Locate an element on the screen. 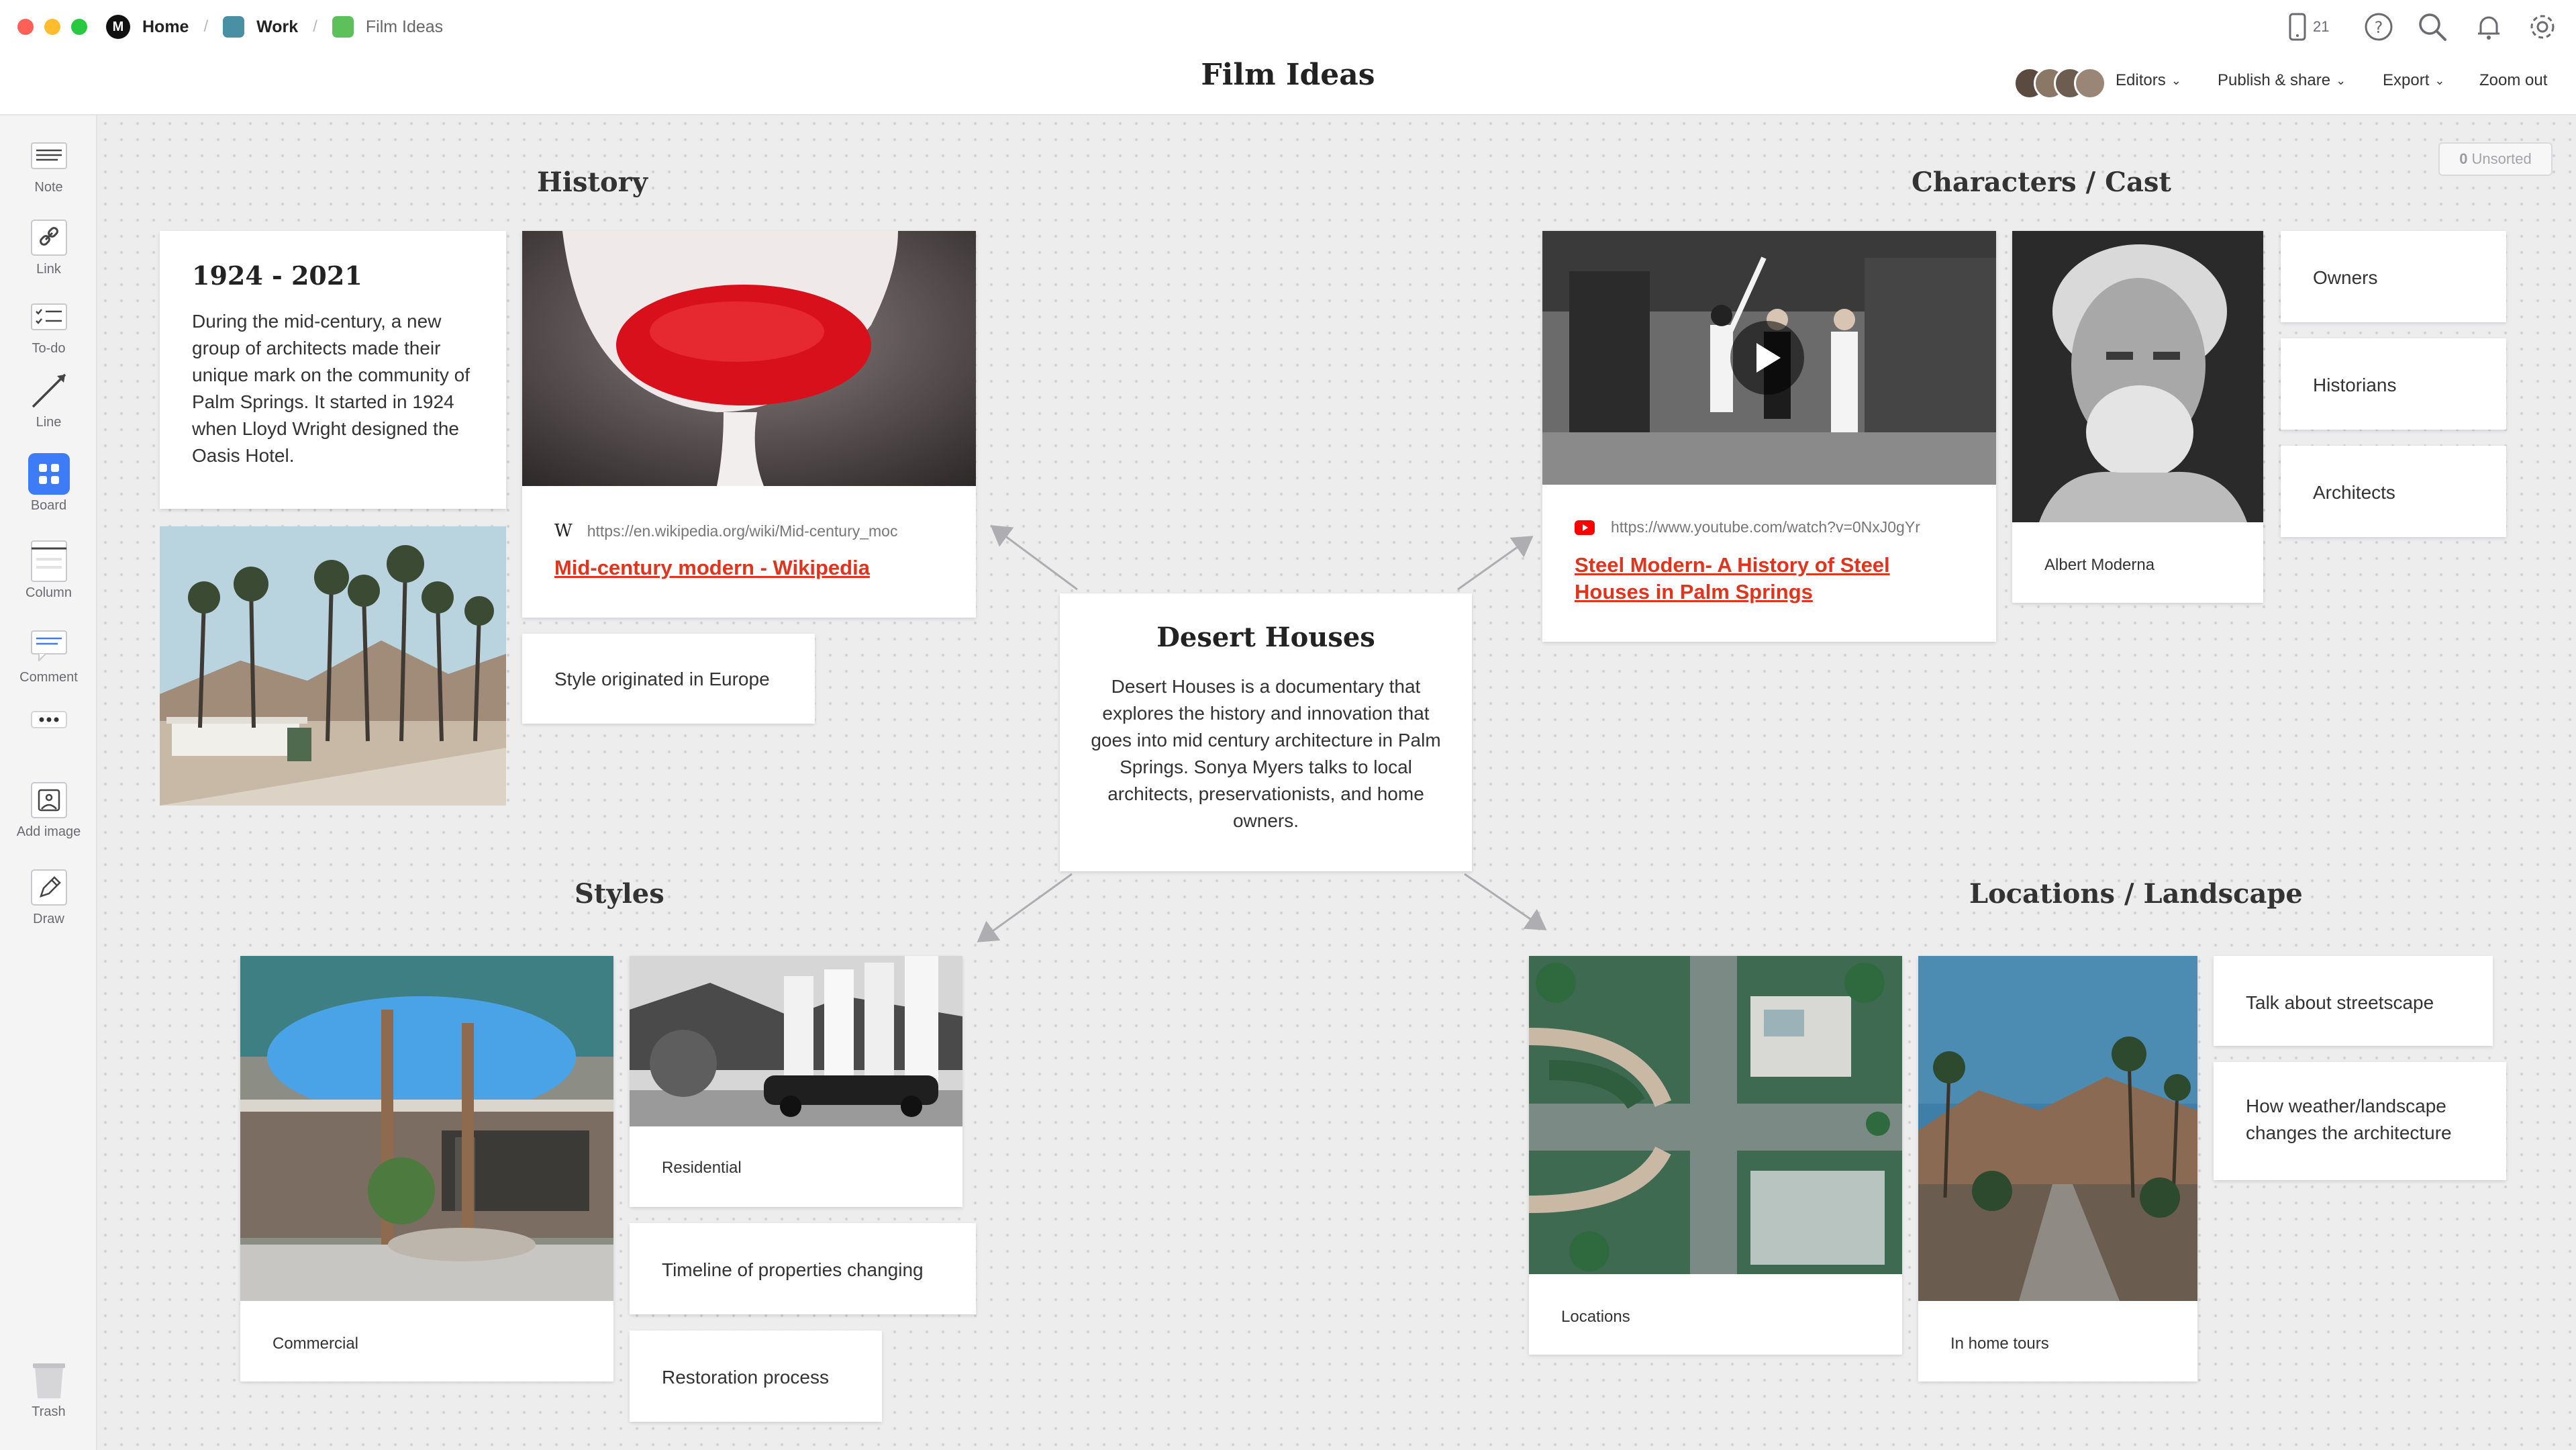  commercial-building-photo is located at coordinates (426, 1128).